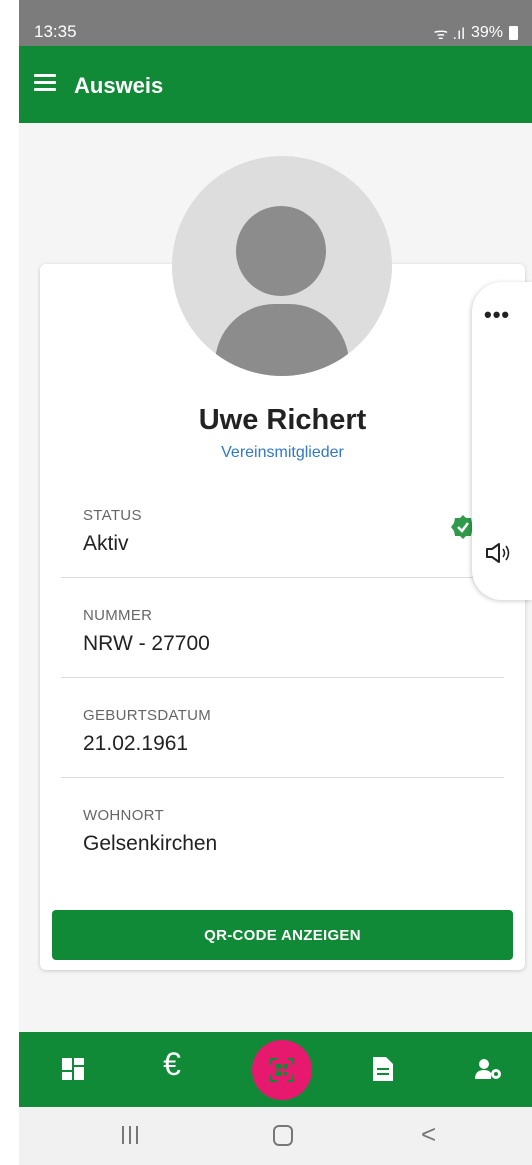  Describe the element at coordinates (106, 543) in the screenshot. I see `field-value: Aktiv` at that location.